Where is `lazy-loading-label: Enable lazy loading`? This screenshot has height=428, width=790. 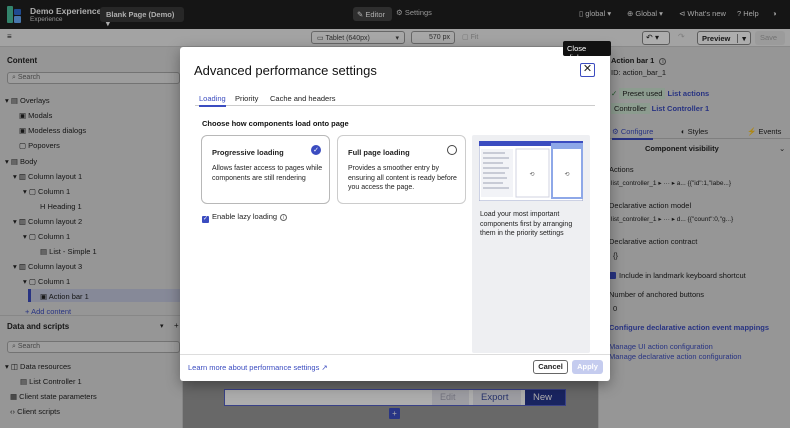
lazy-loading-label: Enable lazy loading is located at coordinates (245, 216).